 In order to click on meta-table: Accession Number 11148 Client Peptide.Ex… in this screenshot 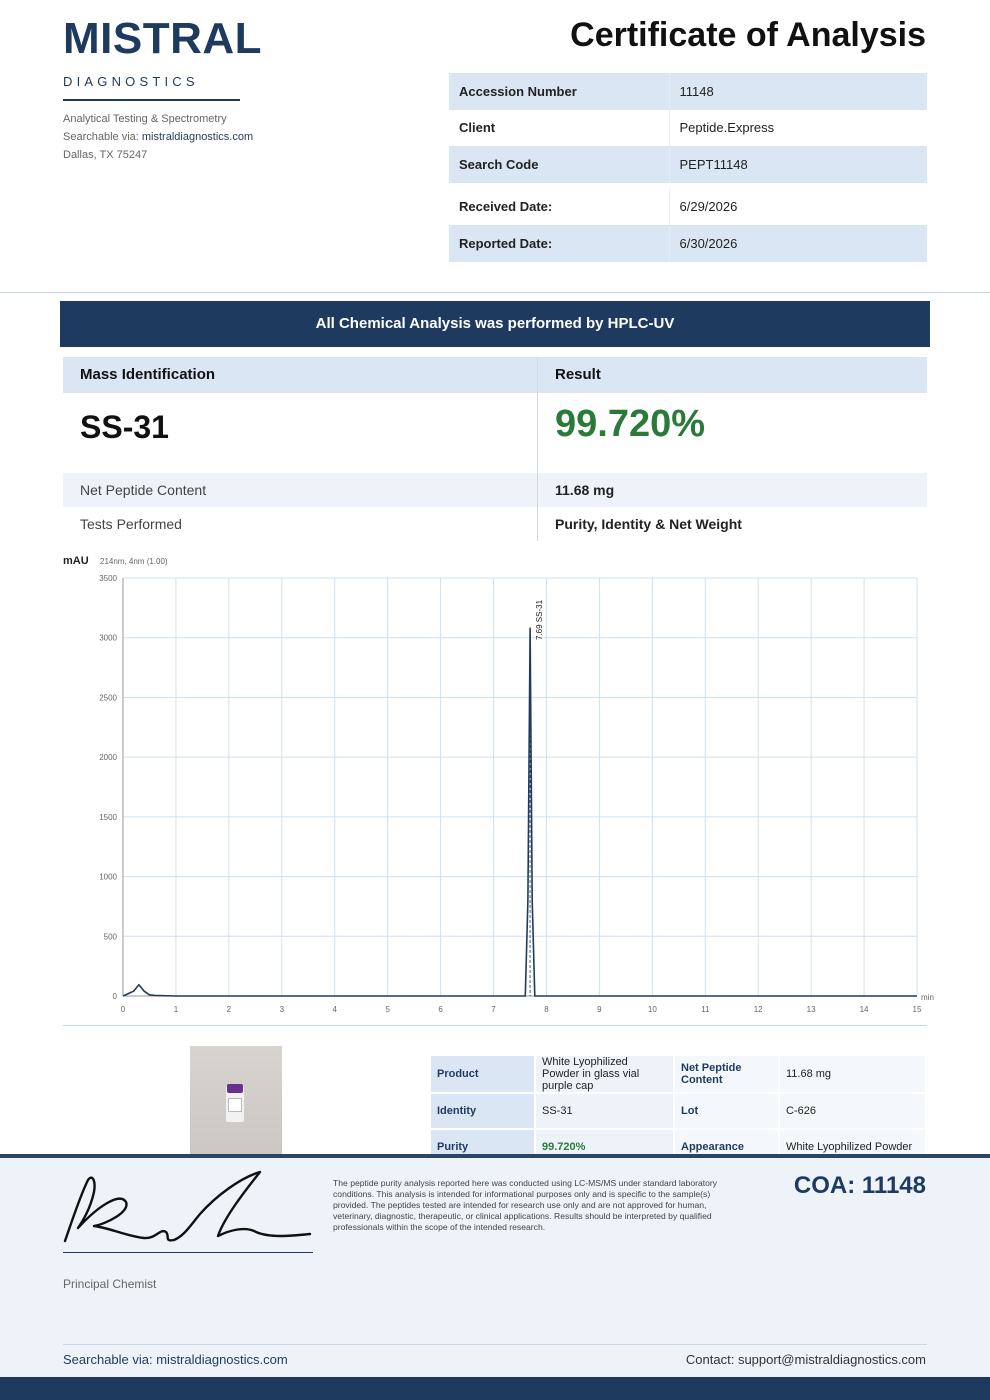, I will do `click(688, 167)`.